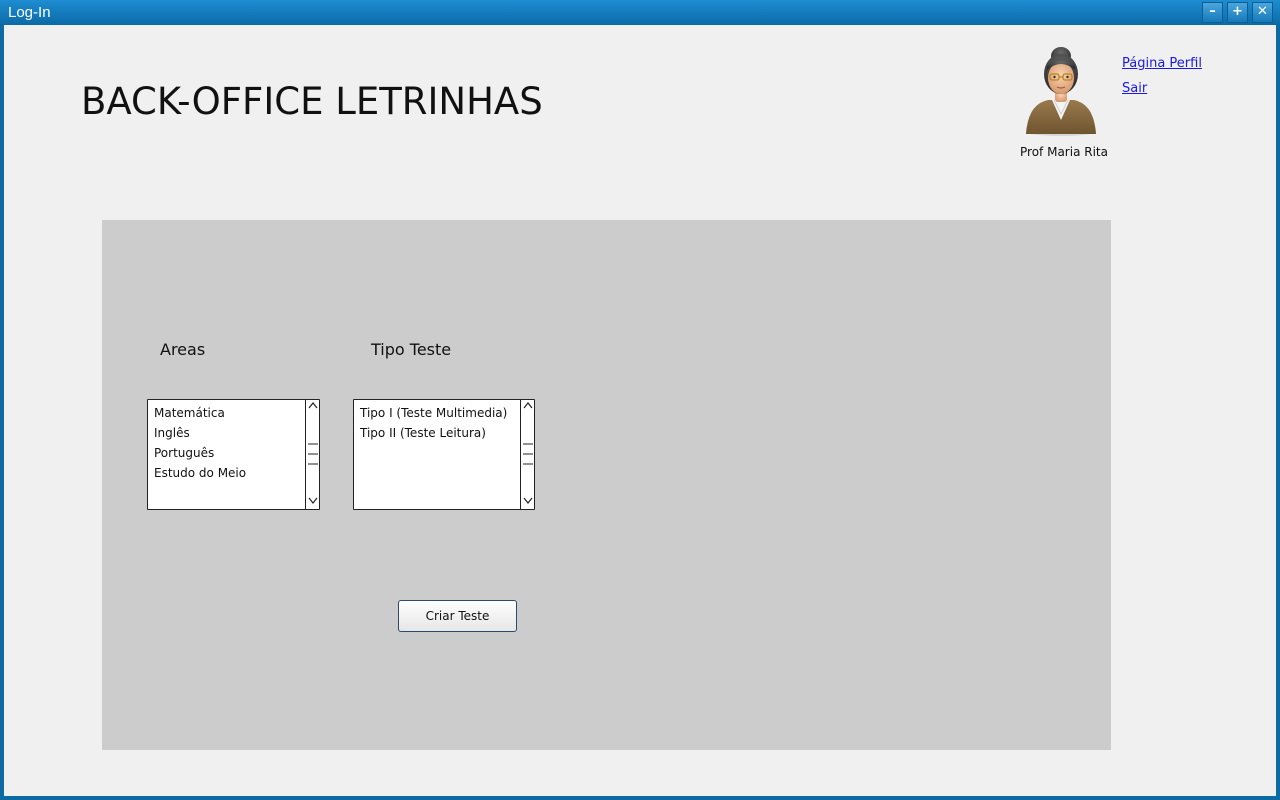 The width and height of the screenshot is (1280, 800). Describe the element at coordinates (1064, 152) in the screenshot. I see `user-name: Prof Maria Rita` at that location.